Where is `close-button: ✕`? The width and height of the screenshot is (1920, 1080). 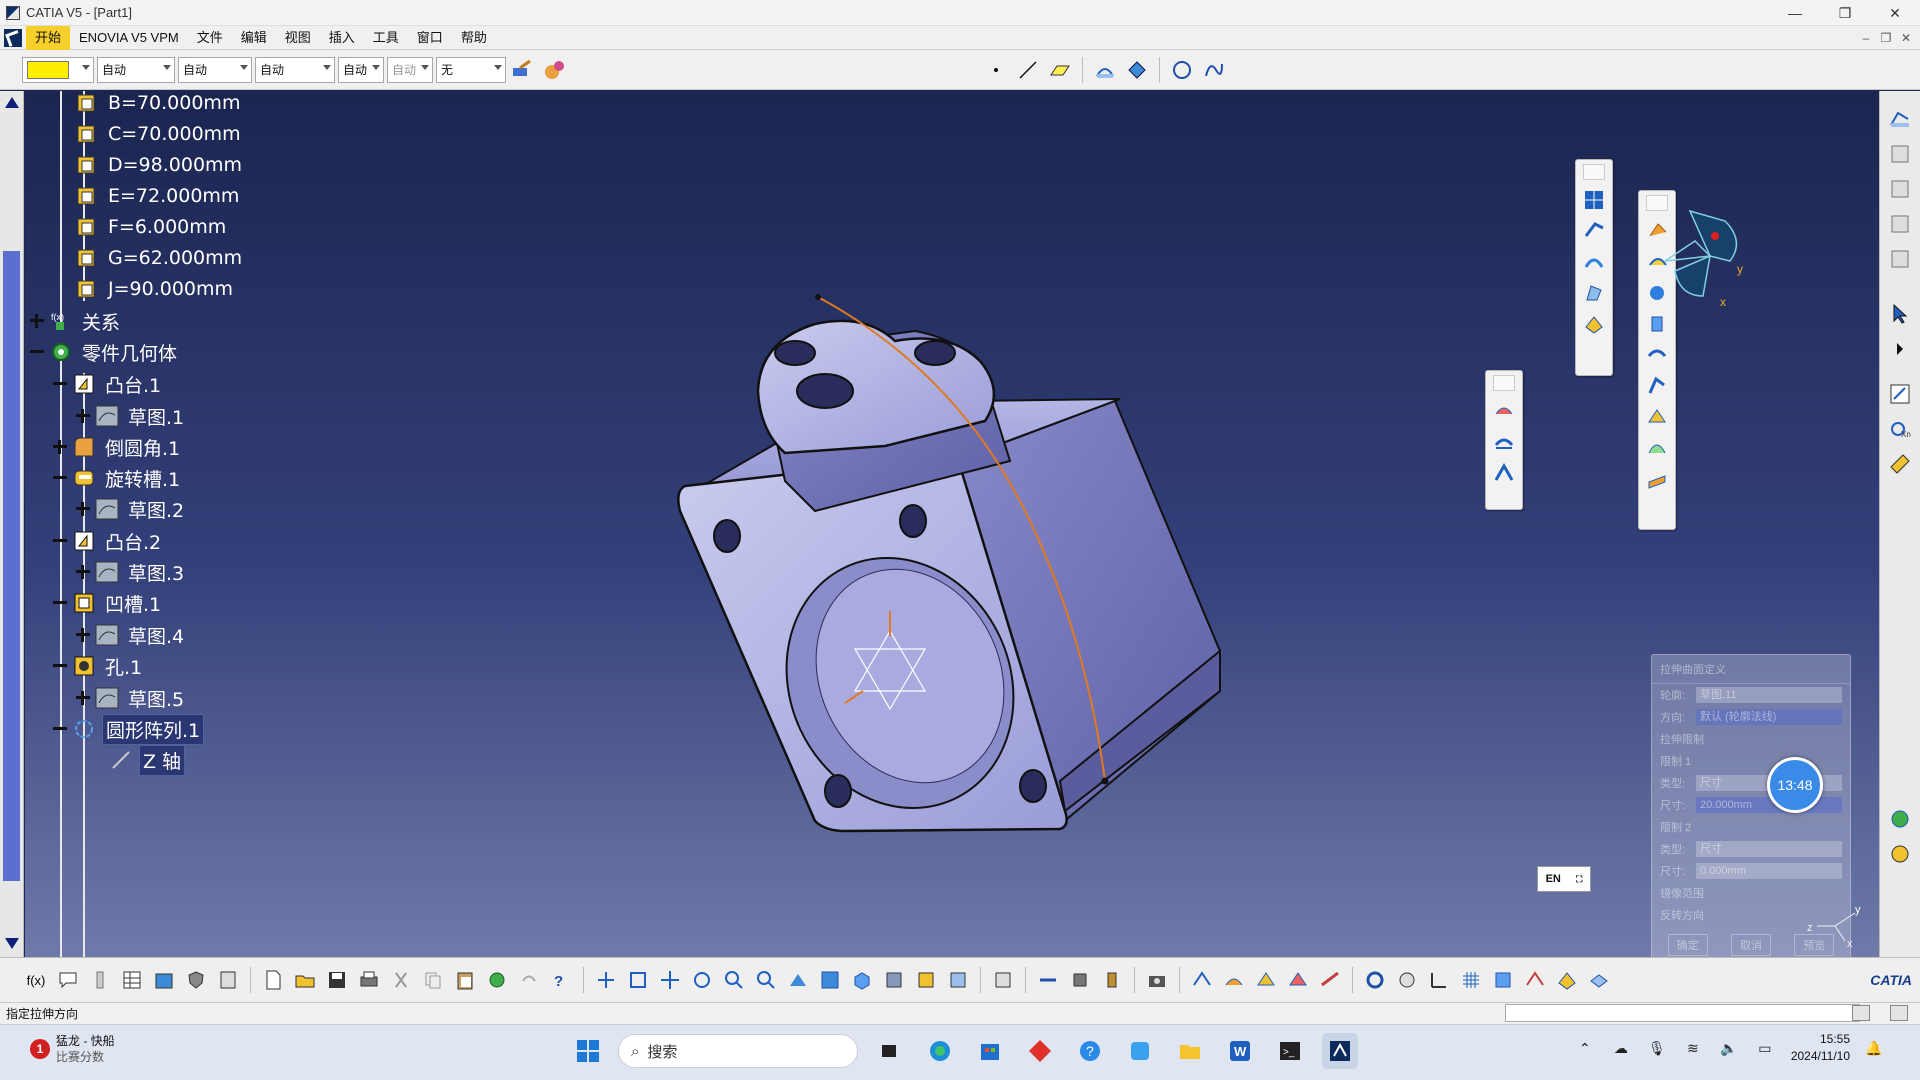
close-button: ✕ is located at coordinates (1895, 13).